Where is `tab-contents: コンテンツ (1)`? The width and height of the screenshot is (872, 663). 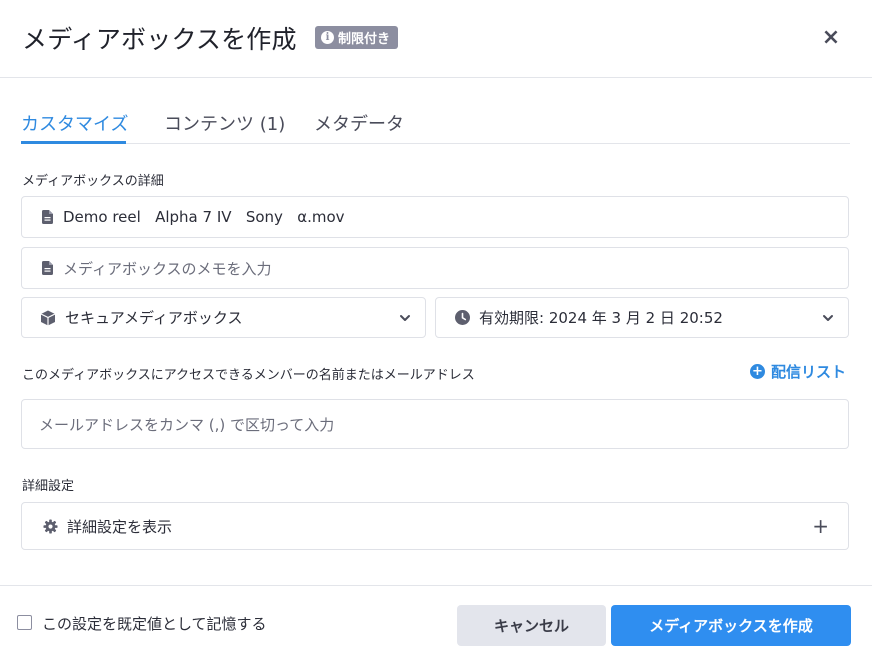
tab-contents: コンテンツ (1) is located at coordinates (224, 123).